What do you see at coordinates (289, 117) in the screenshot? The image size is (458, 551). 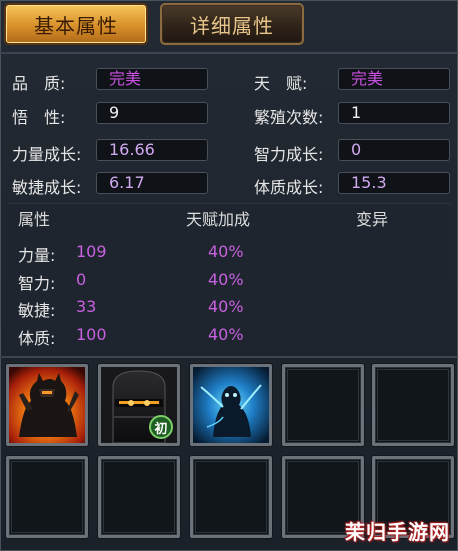 I see `breed-count-label: 繁殖次数:` at bounding box center [289, 117].